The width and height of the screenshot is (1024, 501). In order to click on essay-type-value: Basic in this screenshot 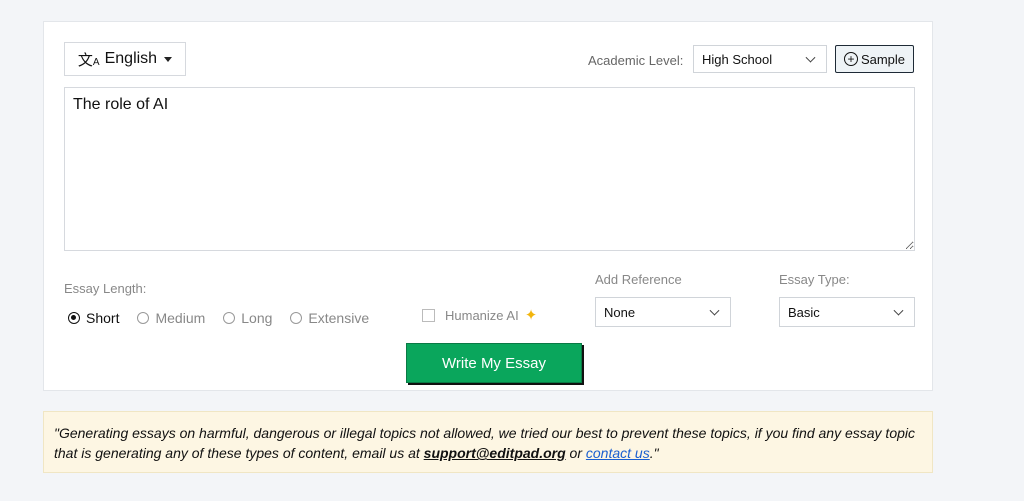, I will do `click(804, 312)`.